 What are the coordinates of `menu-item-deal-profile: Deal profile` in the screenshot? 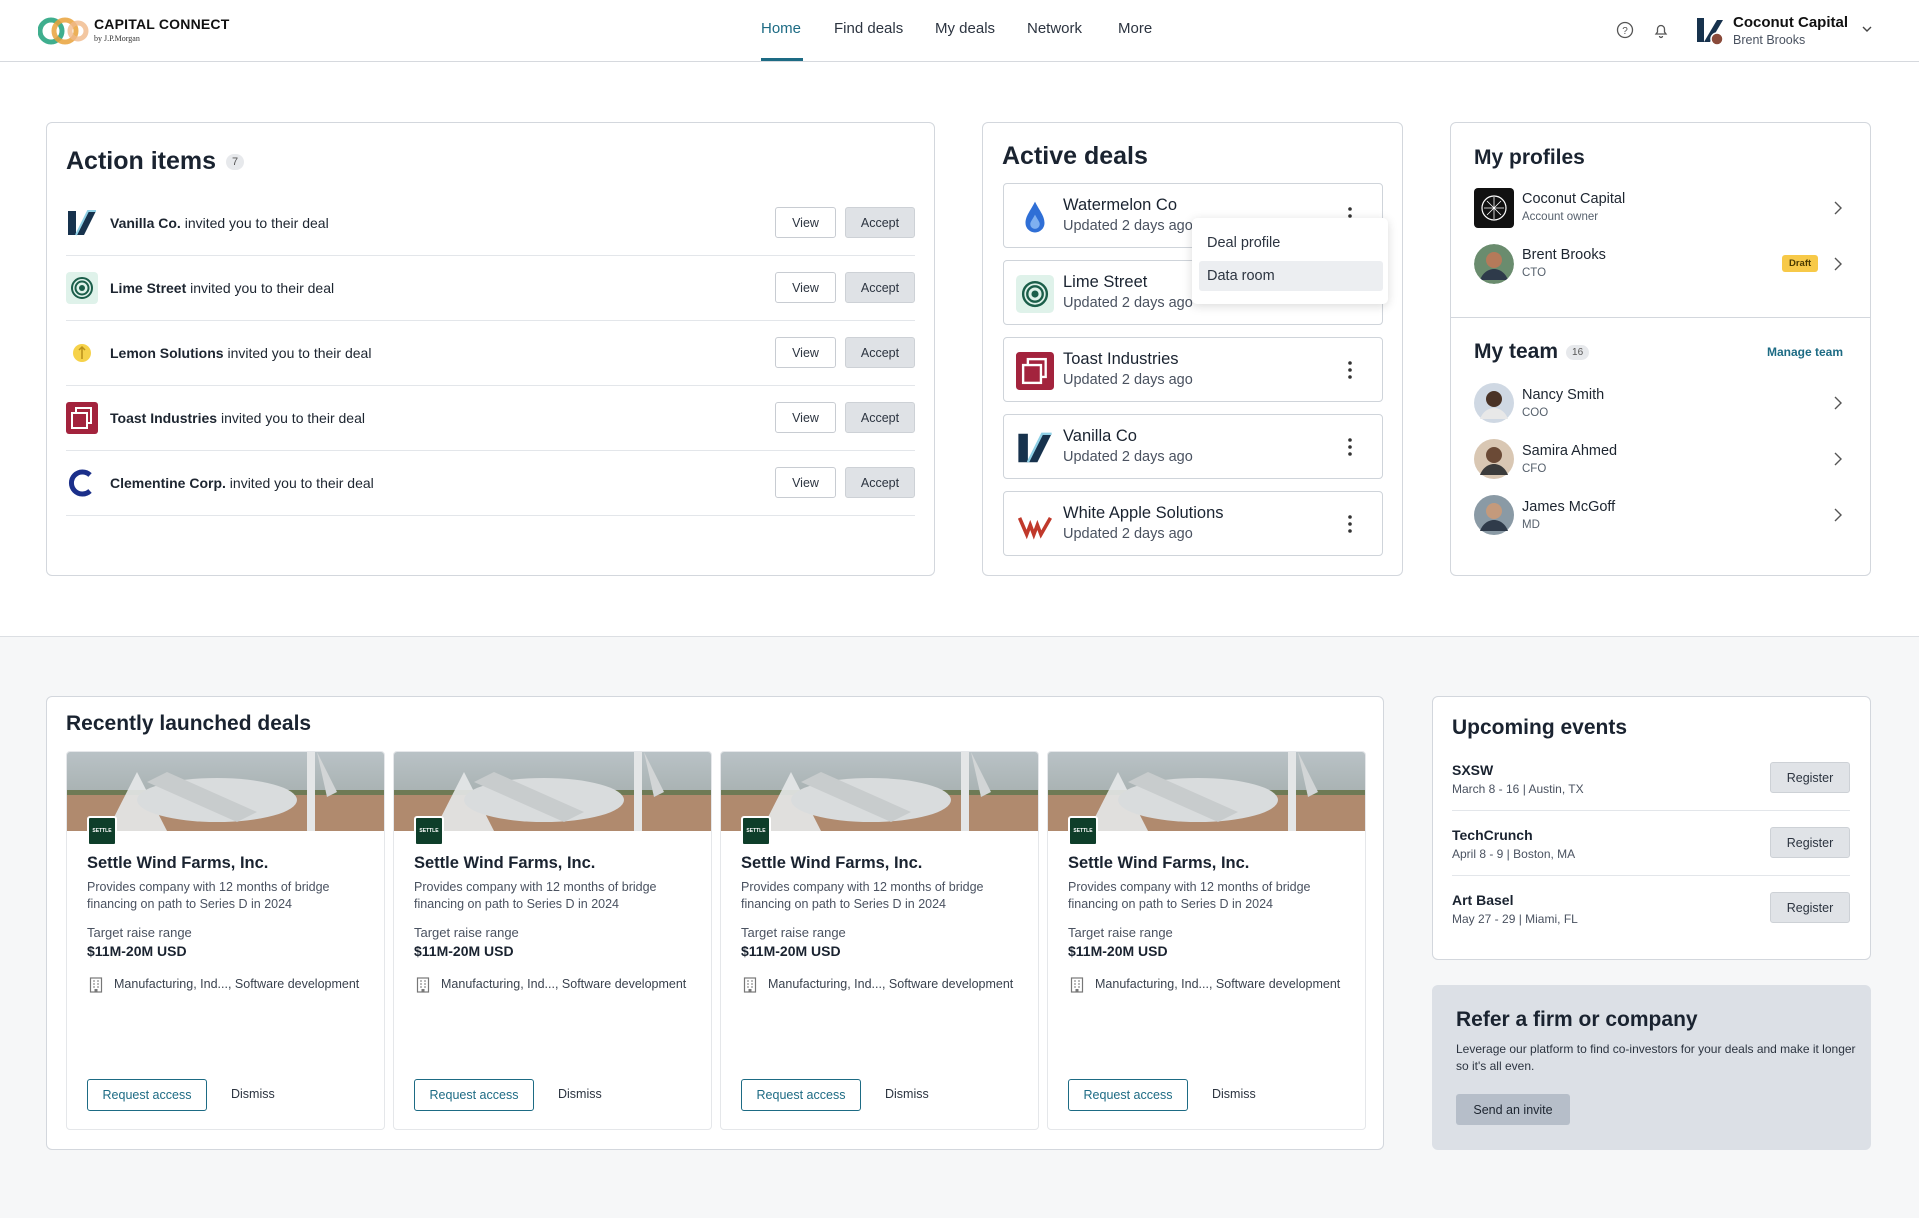 It's located at (1291, 243).